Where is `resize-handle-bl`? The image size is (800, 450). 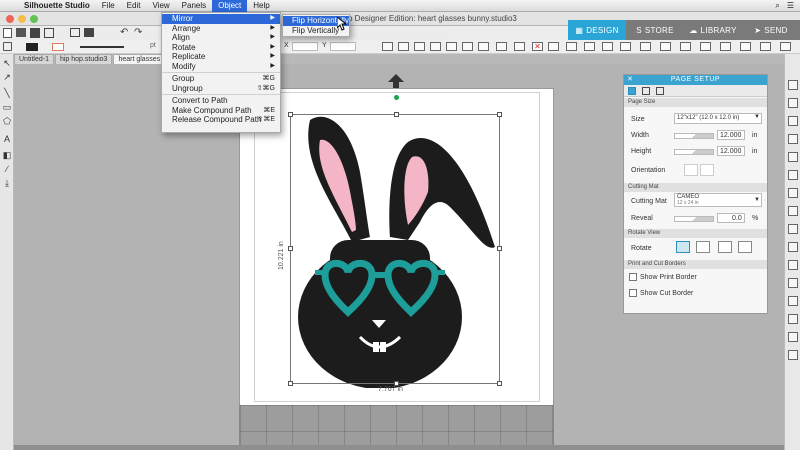 resize-handle-bl is located at coordinates (290, 383).